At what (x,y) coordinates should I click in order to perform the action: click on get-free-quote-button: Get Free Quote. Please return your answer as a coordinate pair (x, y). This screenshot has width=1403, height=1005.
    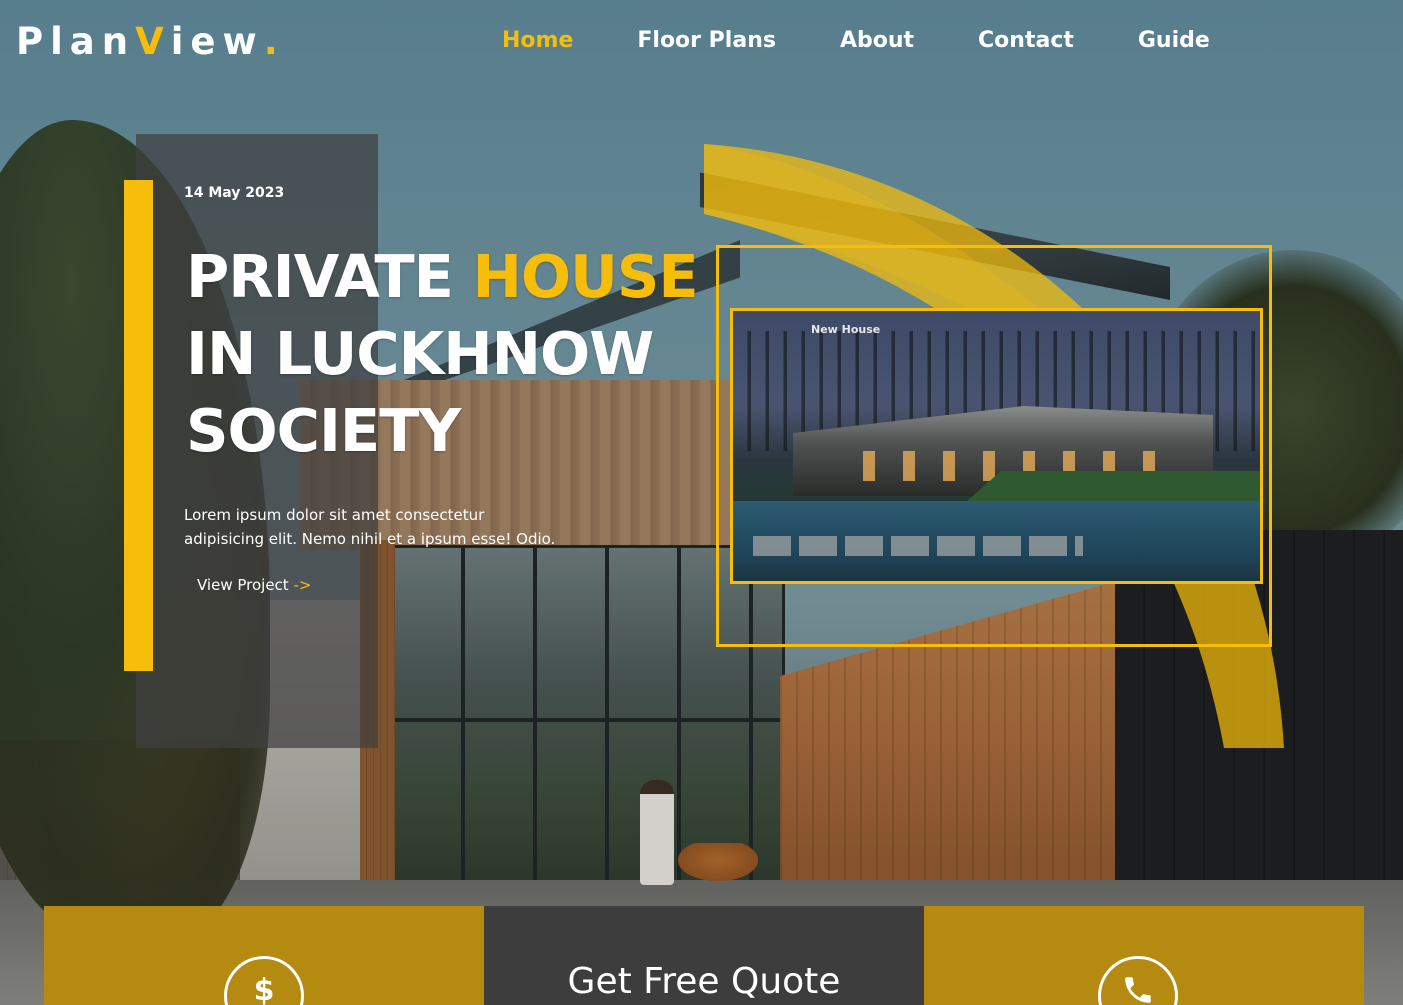
    Looking at the image, I should click on (704, 981).